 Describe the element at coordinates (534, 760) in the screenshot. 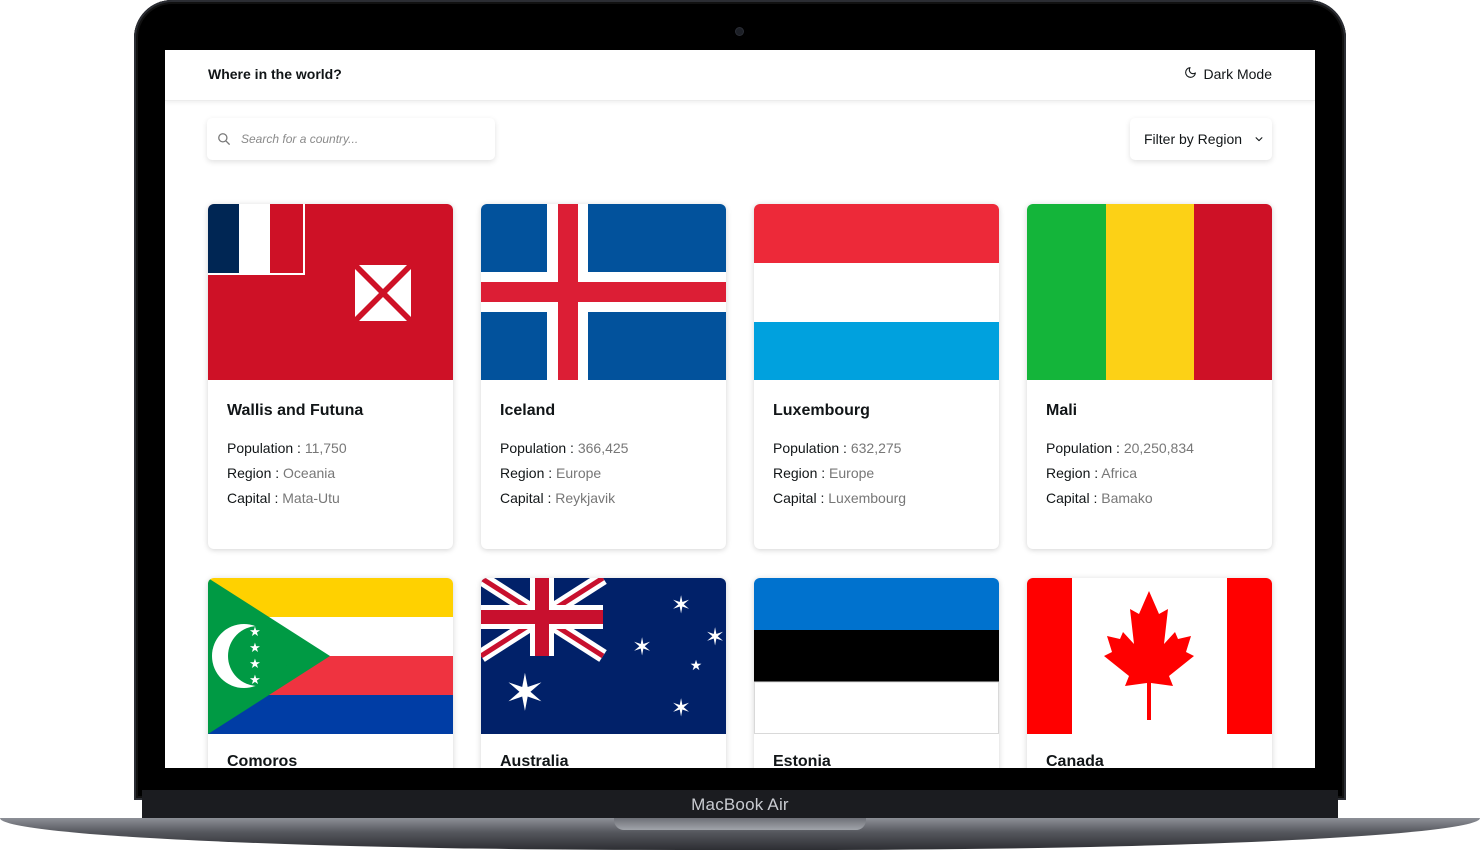

I see `country-name: Australia` at that location.